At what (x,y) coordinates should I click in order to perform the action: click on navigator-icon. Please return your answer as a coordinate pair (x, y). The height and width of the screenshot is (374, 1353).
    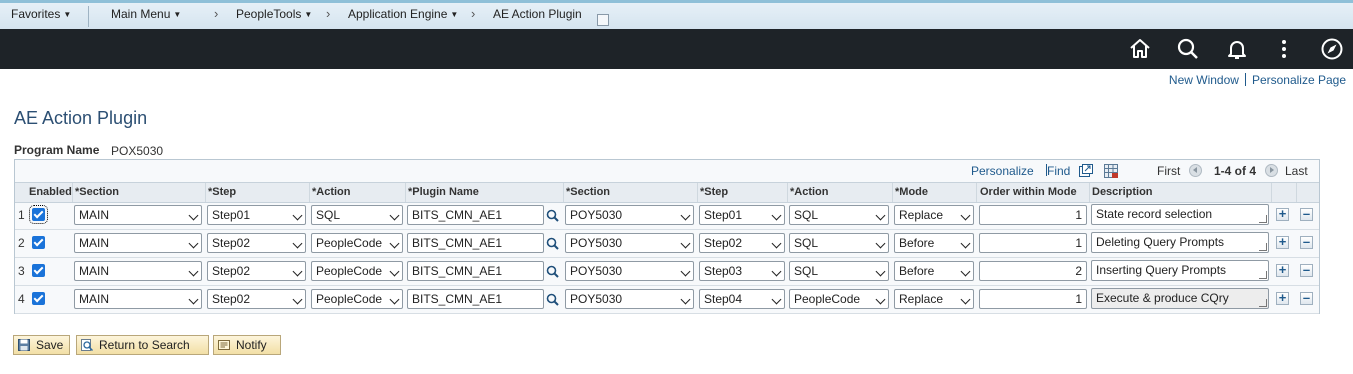
    Looking at the image, I should click on (1332, 49).